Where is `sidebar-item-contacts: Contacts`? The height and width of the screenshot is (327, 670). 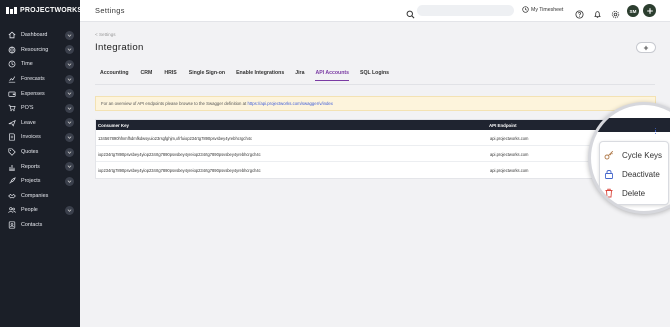
sidebar-item-contacts: Contacts is located at coordinates (40, 225).